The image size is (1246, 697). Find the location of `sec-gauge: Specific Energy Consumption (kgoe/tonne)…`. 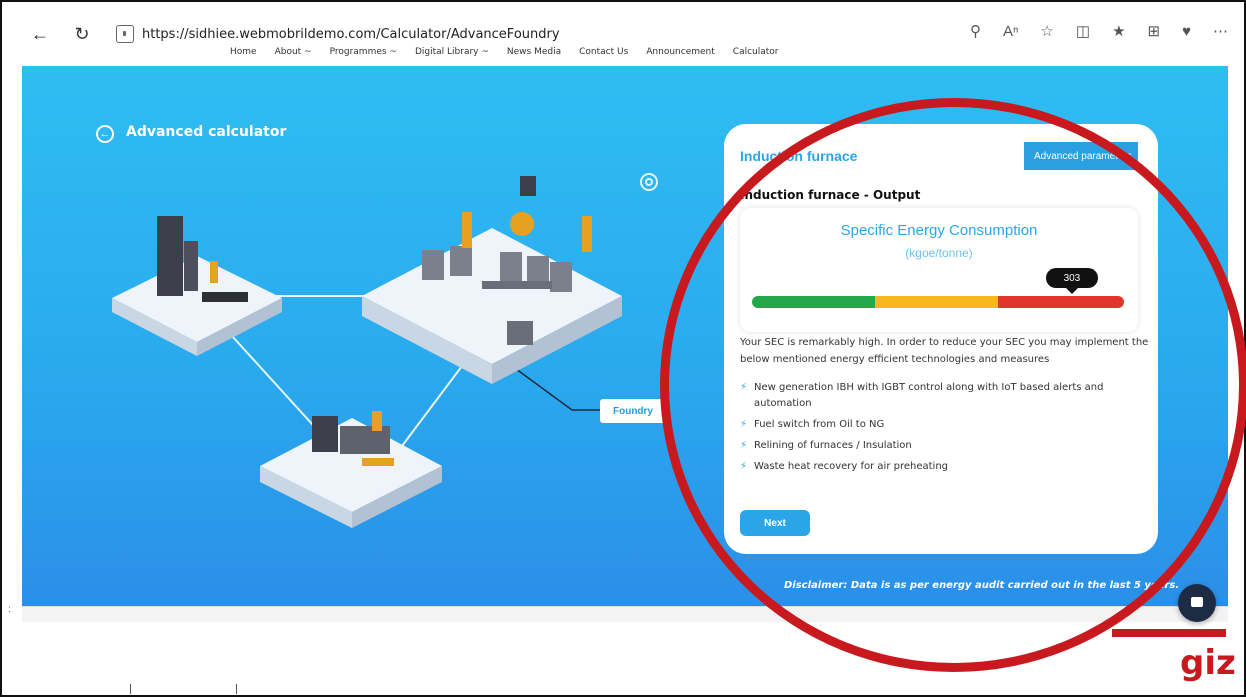

sec-gauge: Specific Energy Consumption (kgoe/tonne)… is located at coordinates (939, 270).